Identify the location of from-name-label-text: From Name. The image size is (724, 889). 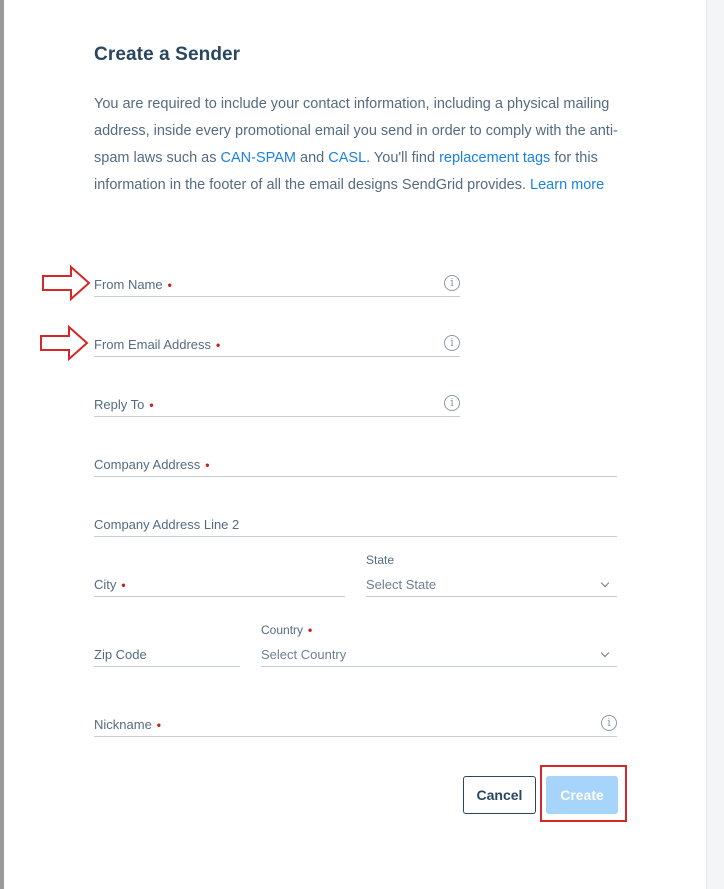
(128, 284).